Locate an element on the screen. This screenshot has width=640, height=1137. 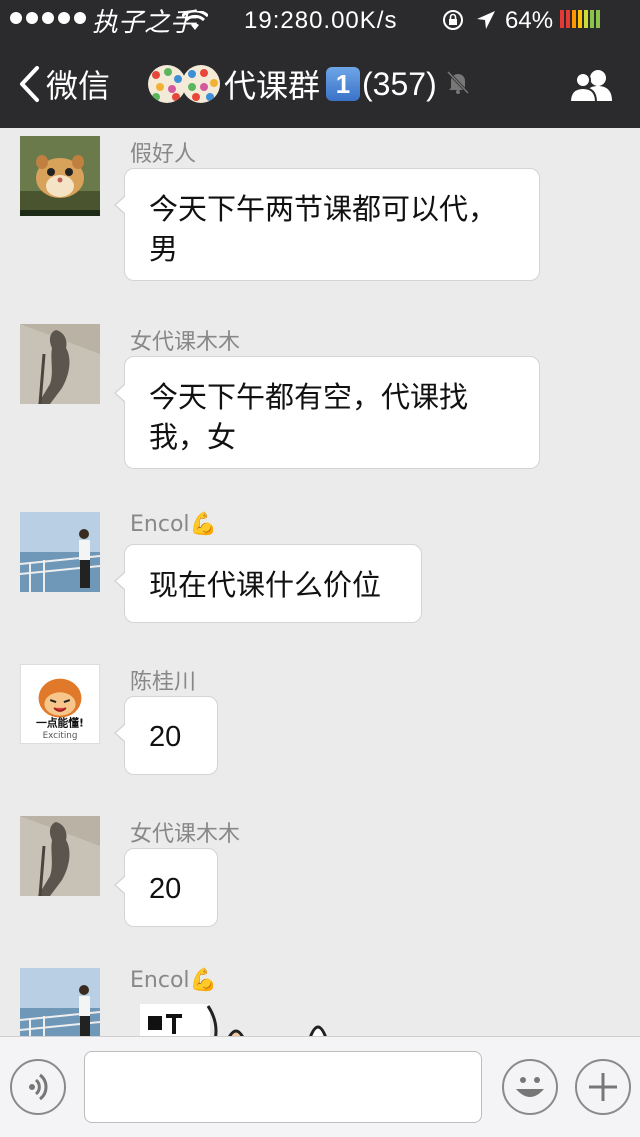
more-button is located at coordinates (603, 1087).